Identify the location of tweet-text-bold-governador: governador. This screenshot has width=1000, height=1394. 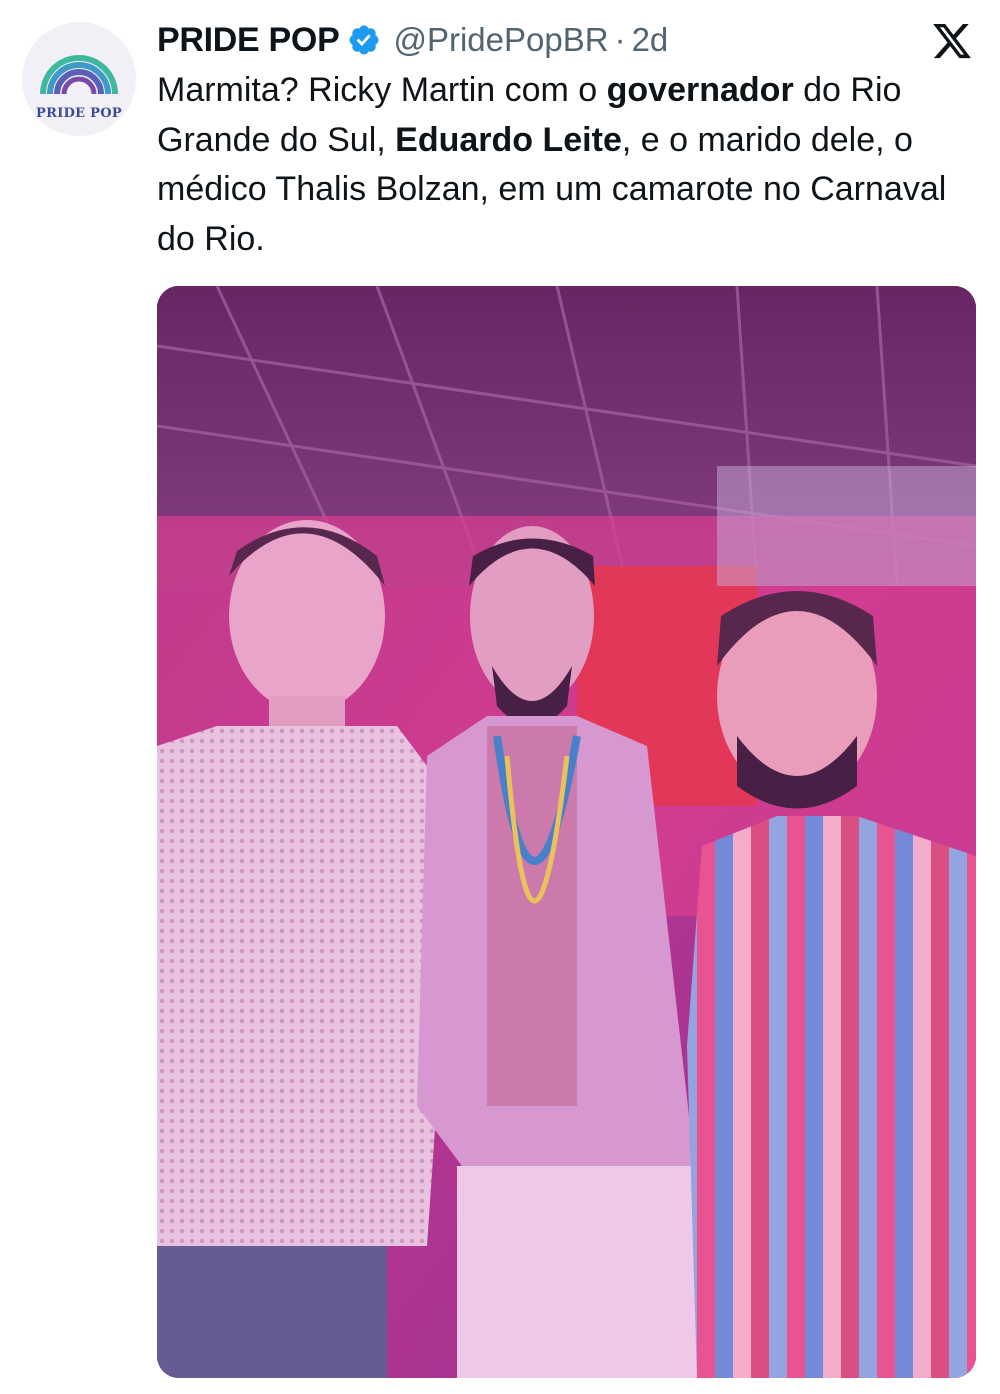
(700, 90).